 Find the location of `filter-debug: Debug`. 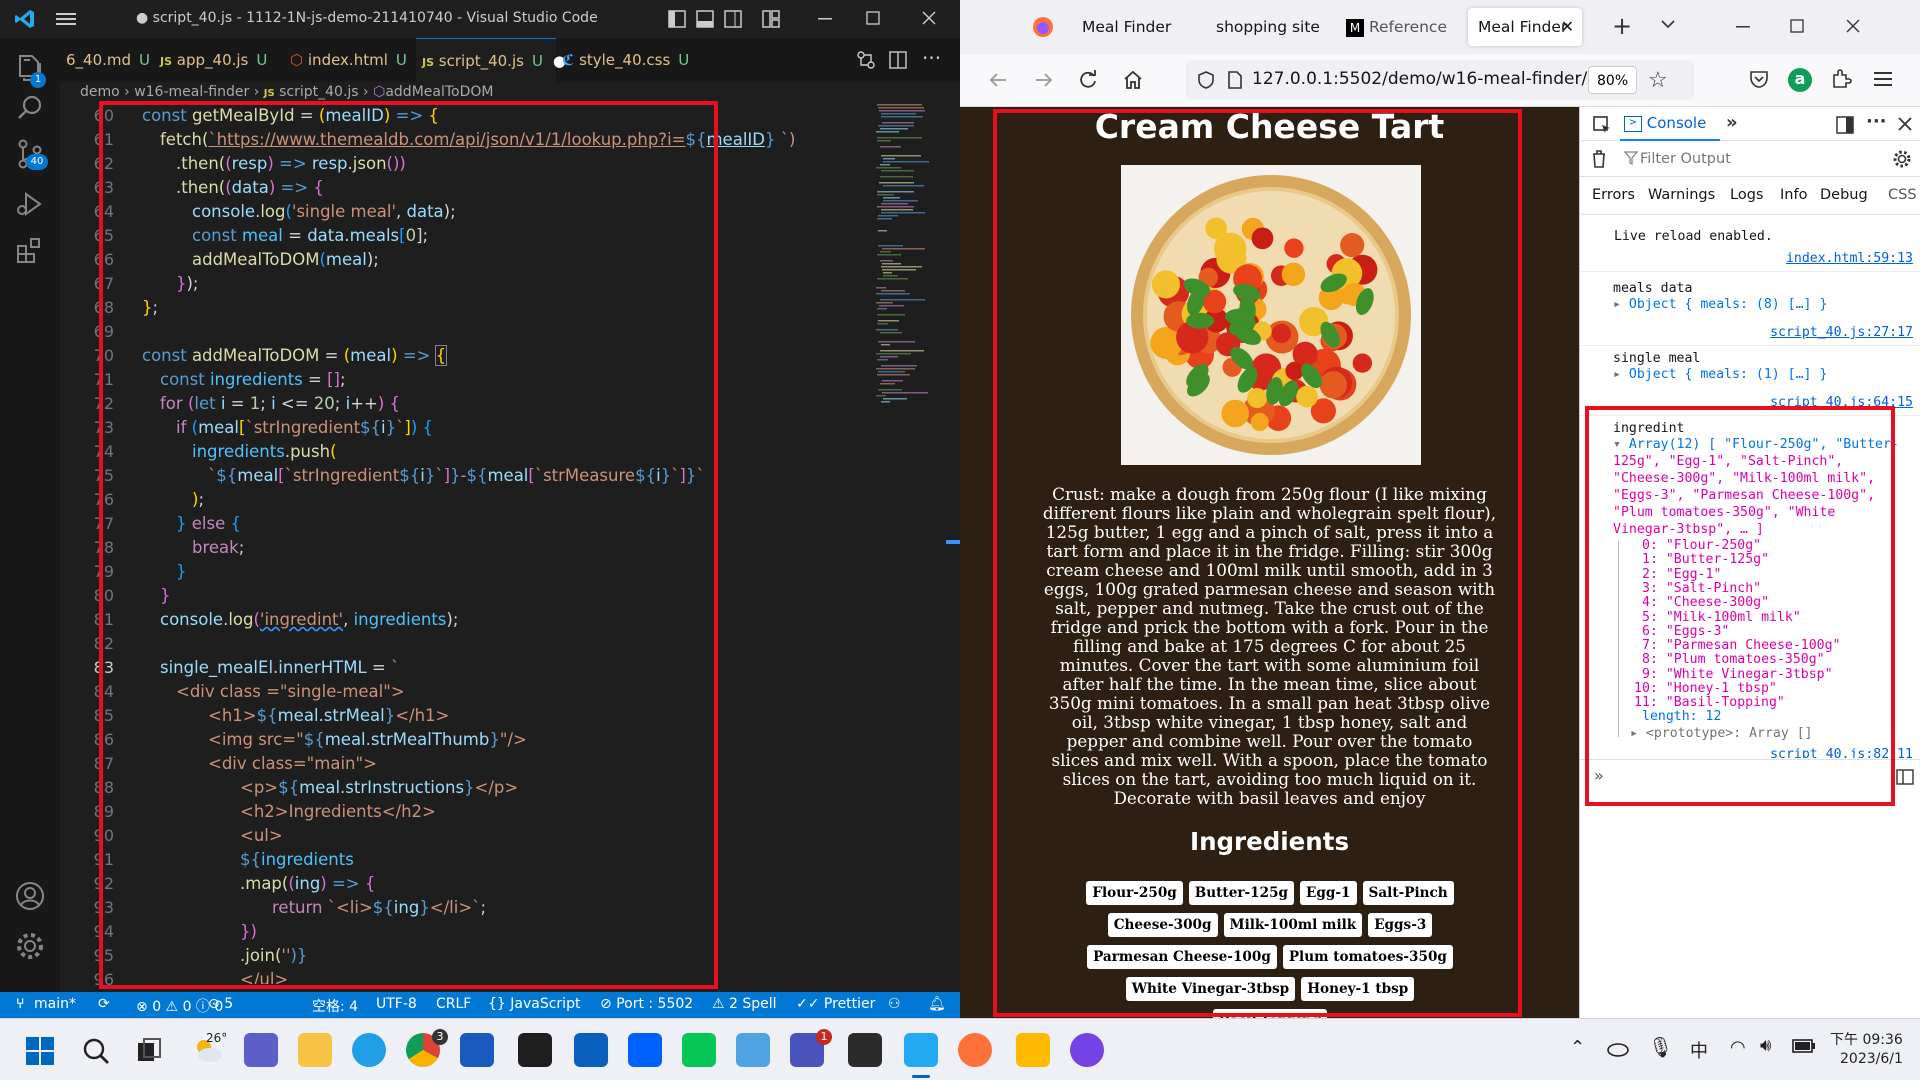

filter-debug: Debug is located at coordinates (1844, 195).